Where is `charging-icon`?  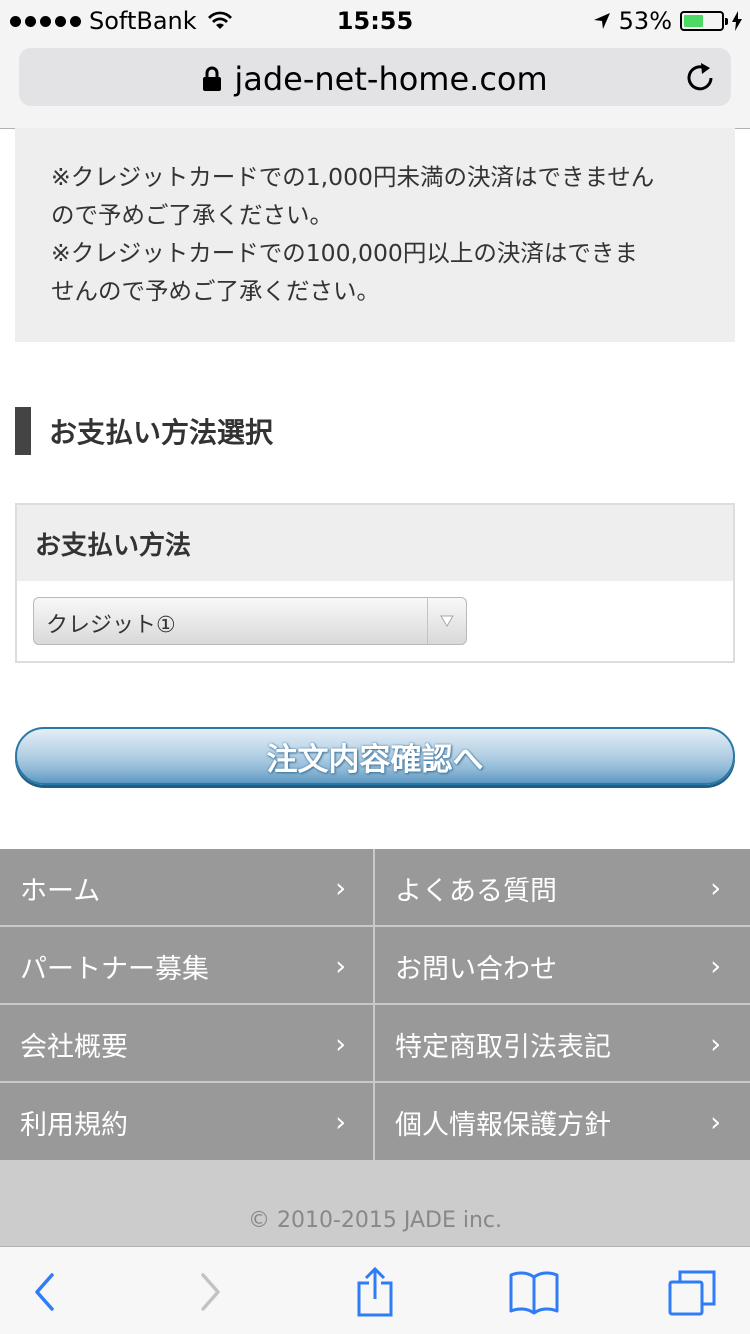 charging-icon is located at coordinates (737, 21).